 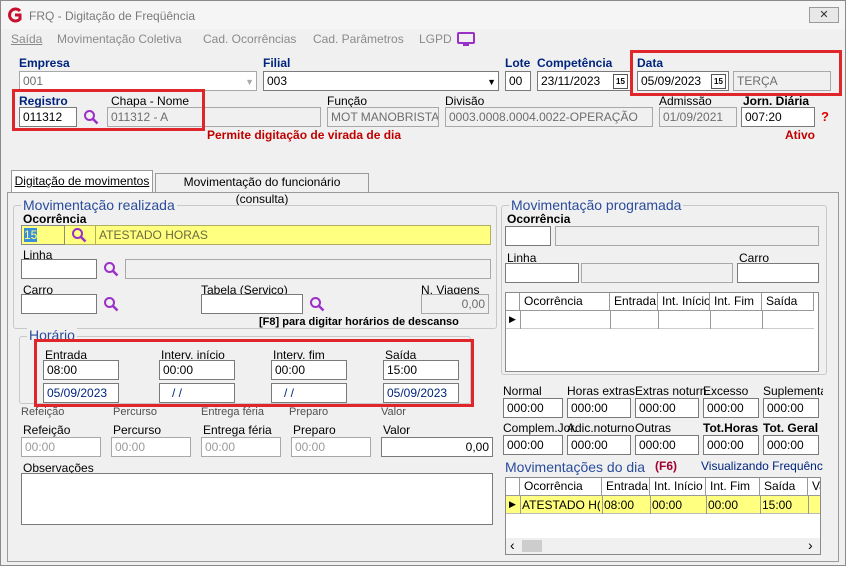 I want to click on close-button: ✕, so click(x=824, y=15).